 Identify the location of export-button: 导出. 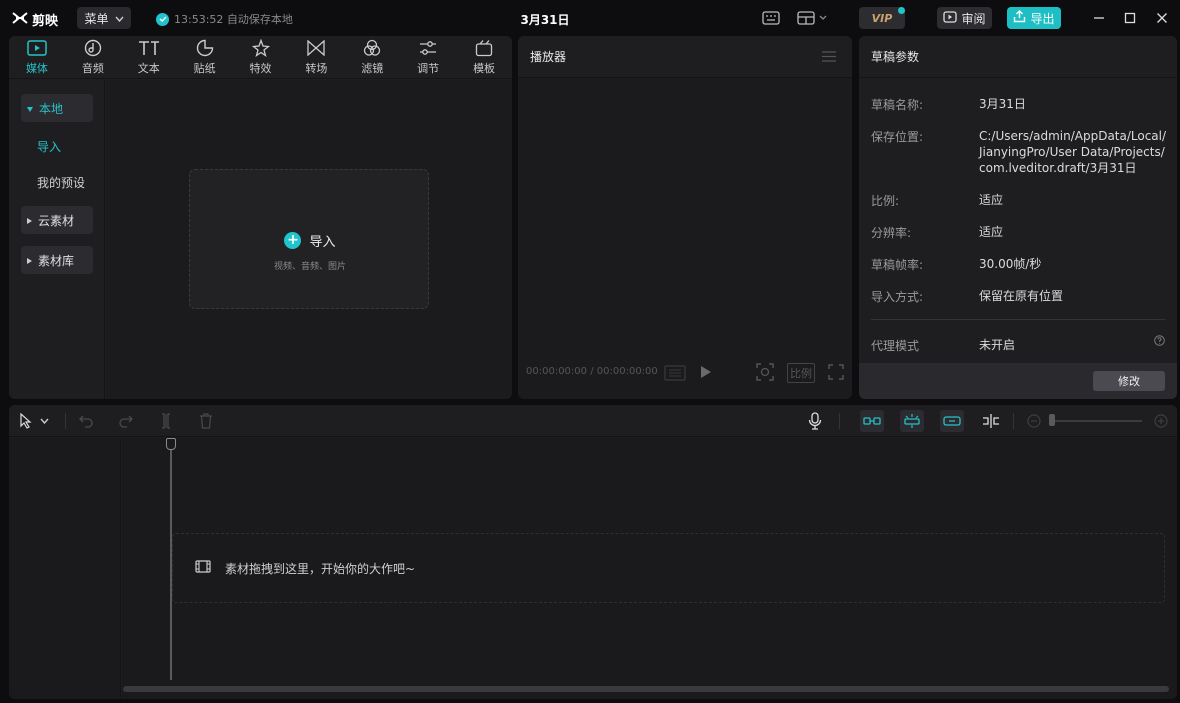
(1034, 18).